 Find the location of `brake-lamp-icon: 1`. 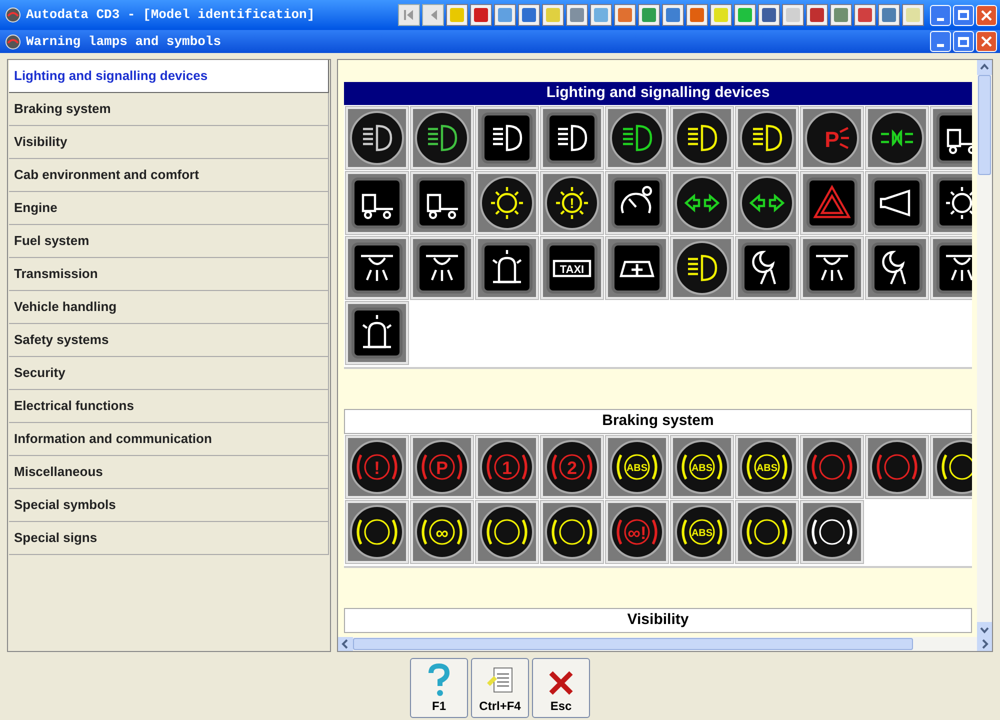

brake-lamp-icon: 1 is located at coordinates (507, 467).